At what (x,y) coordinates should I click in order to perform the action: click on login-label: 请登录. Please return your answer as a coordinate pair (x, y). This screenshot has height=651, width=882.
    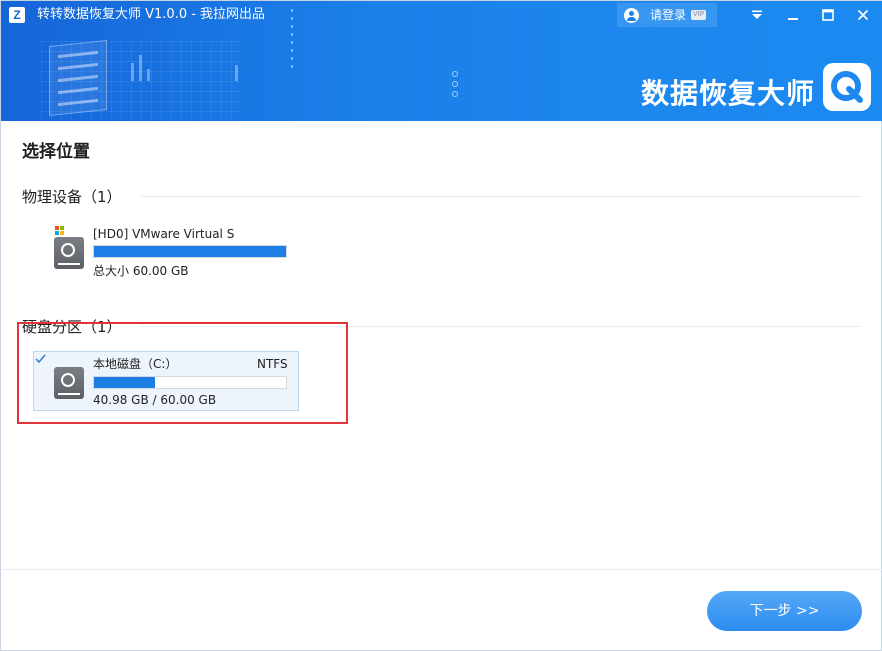
    Looking at the image, I should click on (668, 15).